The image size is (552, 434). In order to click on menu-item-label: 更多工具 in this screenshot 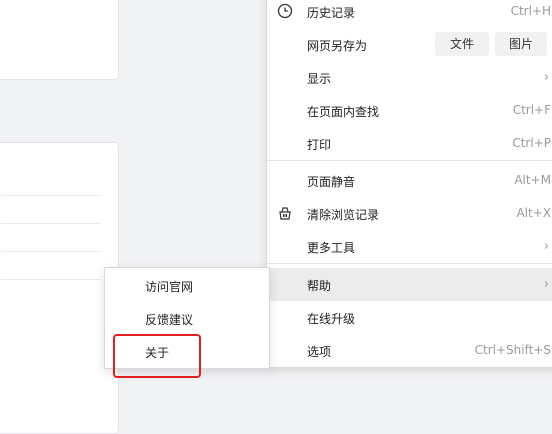, I will do `click(331, 248)`.